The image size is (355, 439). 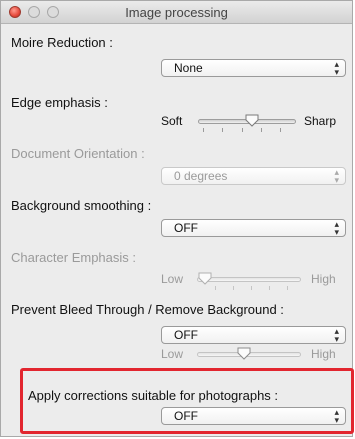 What do you see at coordinates (253, 335) in the screenshot?
I see `prevent-bleed-through-popup: OFF ▴ ▾` at bounding box center [253, 335].